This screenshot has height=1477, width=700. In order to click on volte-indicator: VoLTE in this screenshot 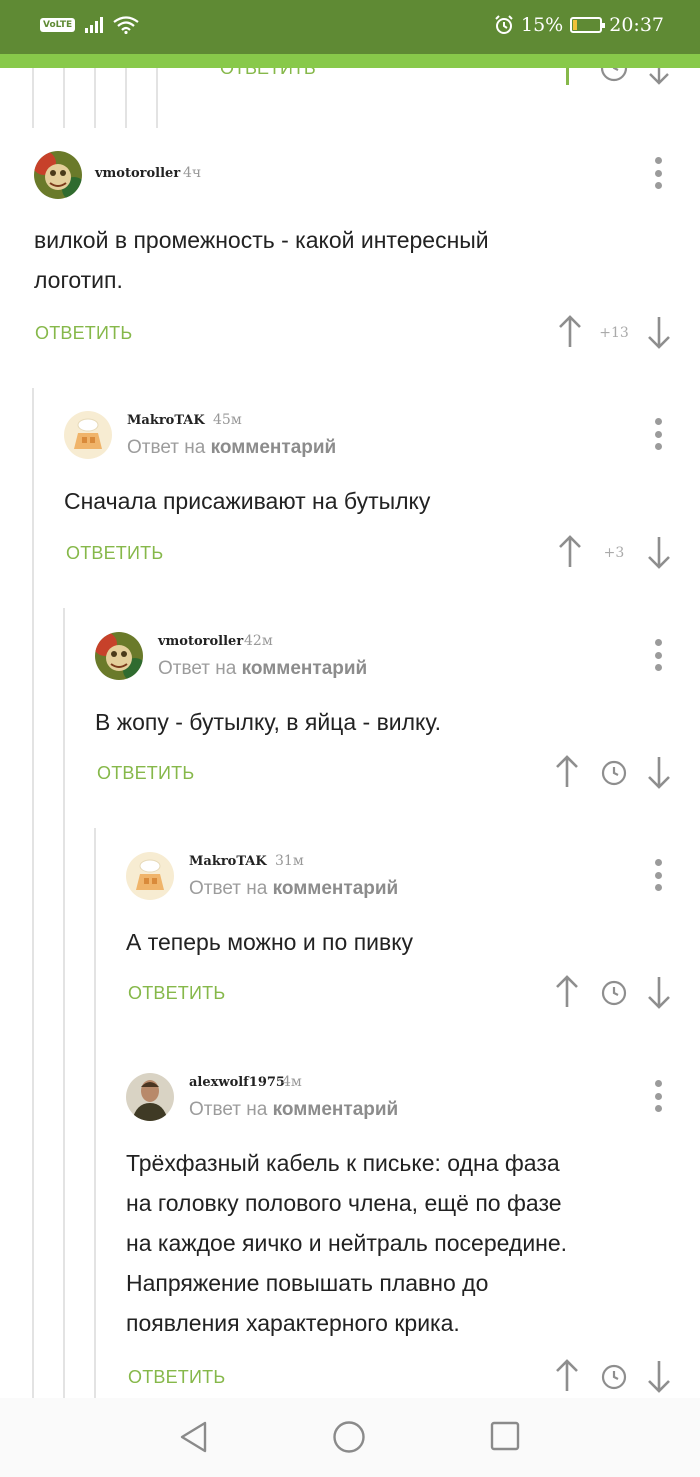, I will do `click(58, 25)`.